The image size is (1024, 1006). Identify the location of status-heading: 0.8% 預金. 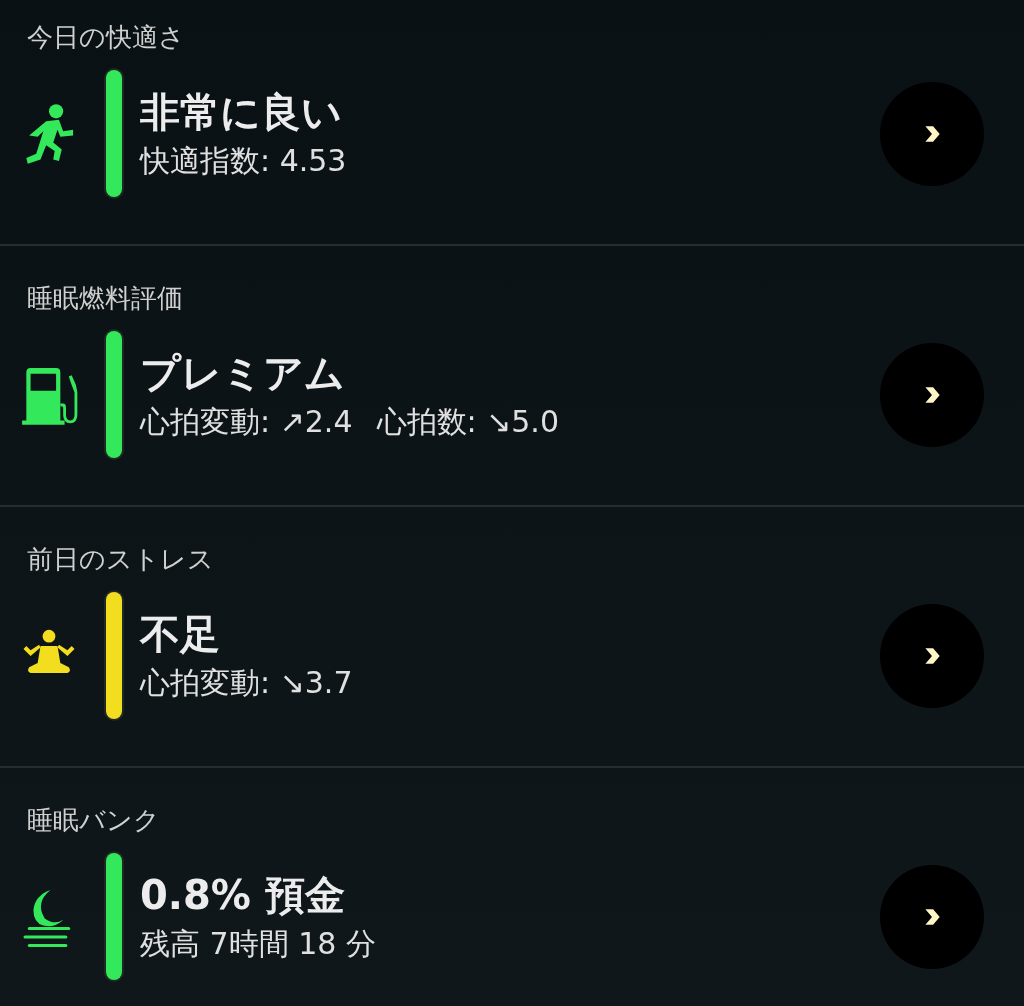
(243, 894).